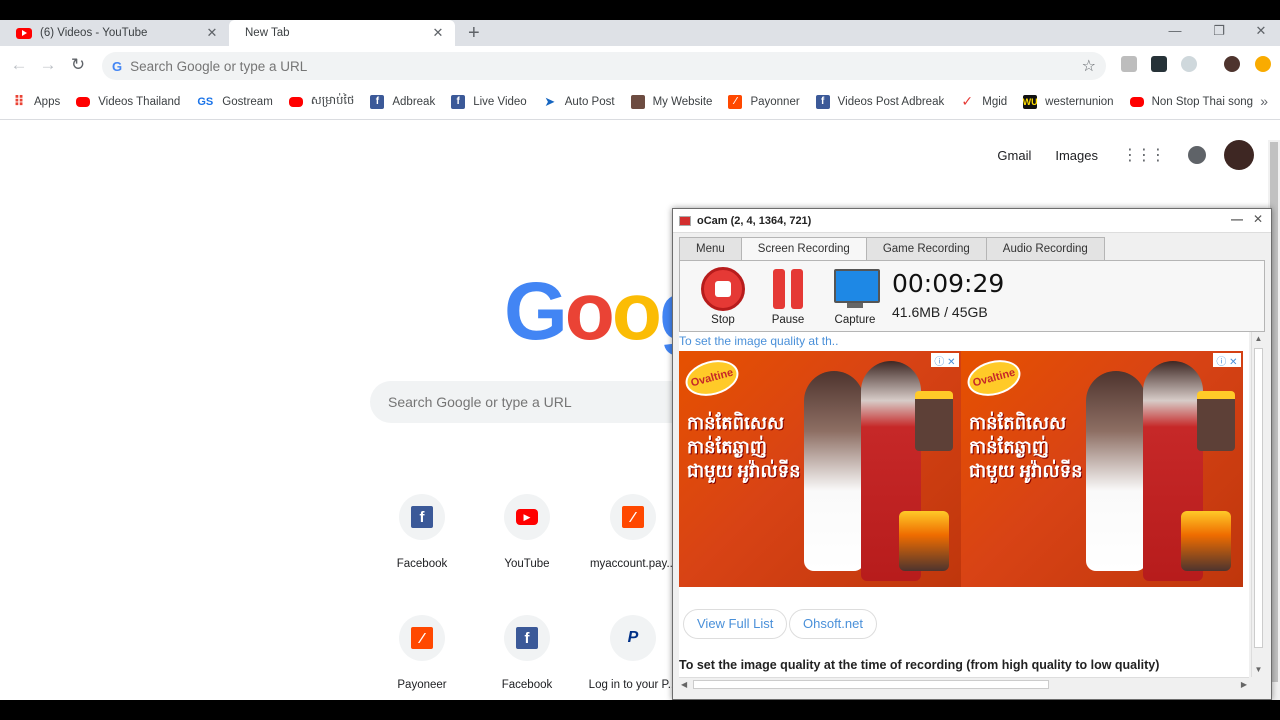 This screenshot has width=1280, height=720. What do you see at coordinates (128, 102) in the screenshot?
I see `bookmark-videos-thailand: Videos Thailand` at bounding box center [128, 102].